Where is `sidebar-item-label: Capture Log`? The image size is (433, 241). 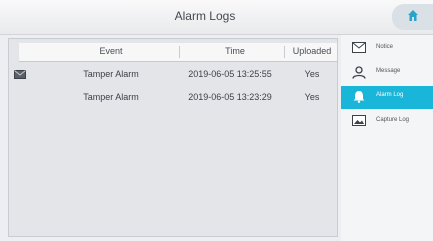 sidebar-item-label: Capture Log is located at coordinates (393, 120).